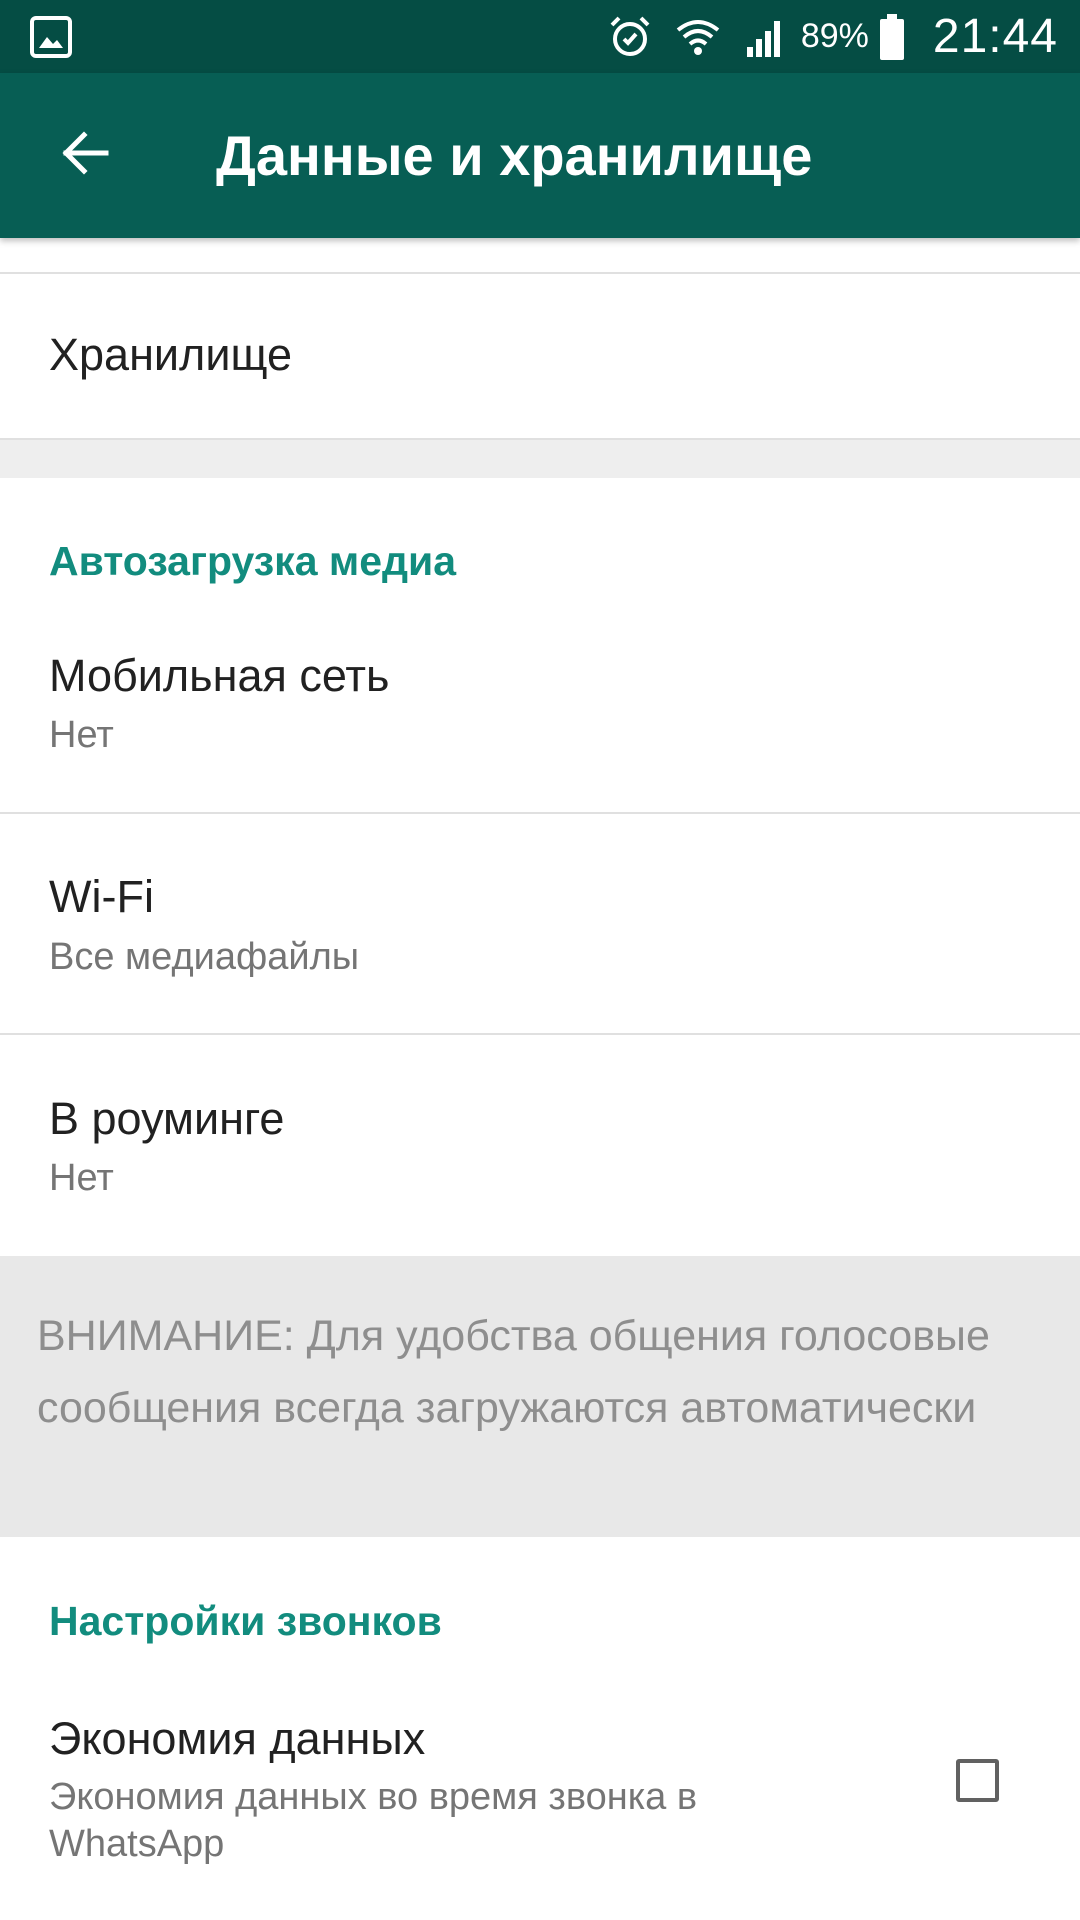  I want to click on battery-percent: 89%, so click(834, 36).